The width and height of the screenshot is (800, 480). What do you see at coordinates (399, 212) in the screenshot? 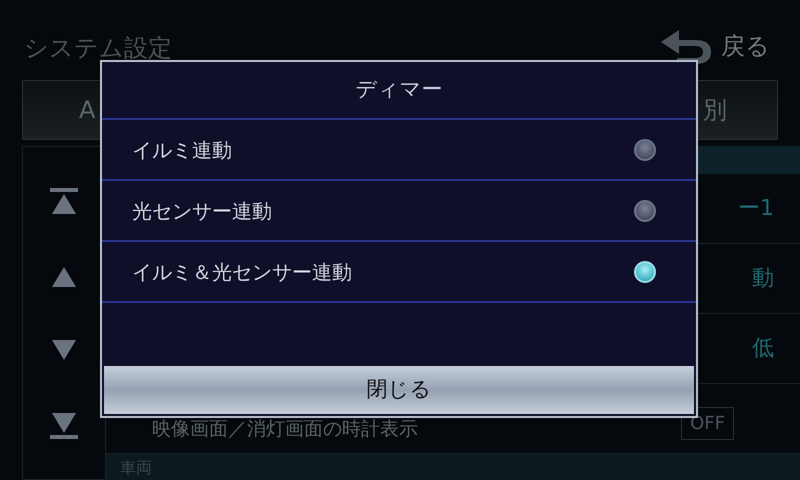
I see `radio-option: 光センサー連動` at bounding box center [399, 212].